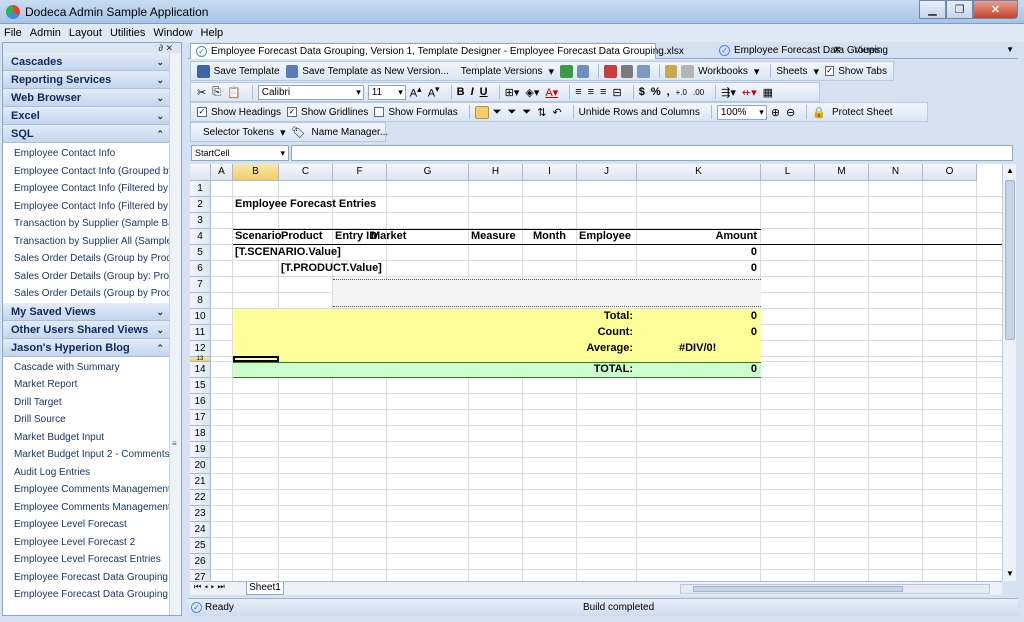 This screenshot has height=622, width=1024. I want to click on show-gridlines-checkbox: ✓, so click(292, 112).